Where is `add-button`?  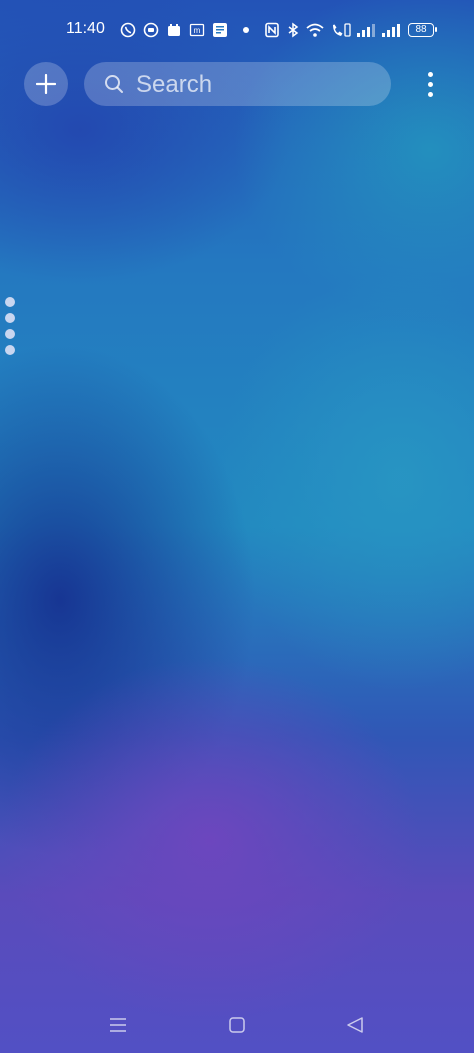
add-button is located at coordinates (46, 84).